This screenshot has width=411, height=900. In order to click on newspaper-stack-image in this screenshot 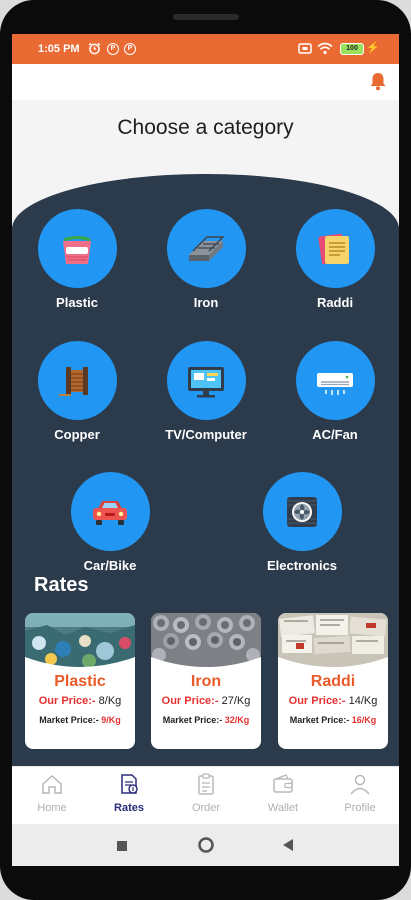, I will do `click(333, 641)`.